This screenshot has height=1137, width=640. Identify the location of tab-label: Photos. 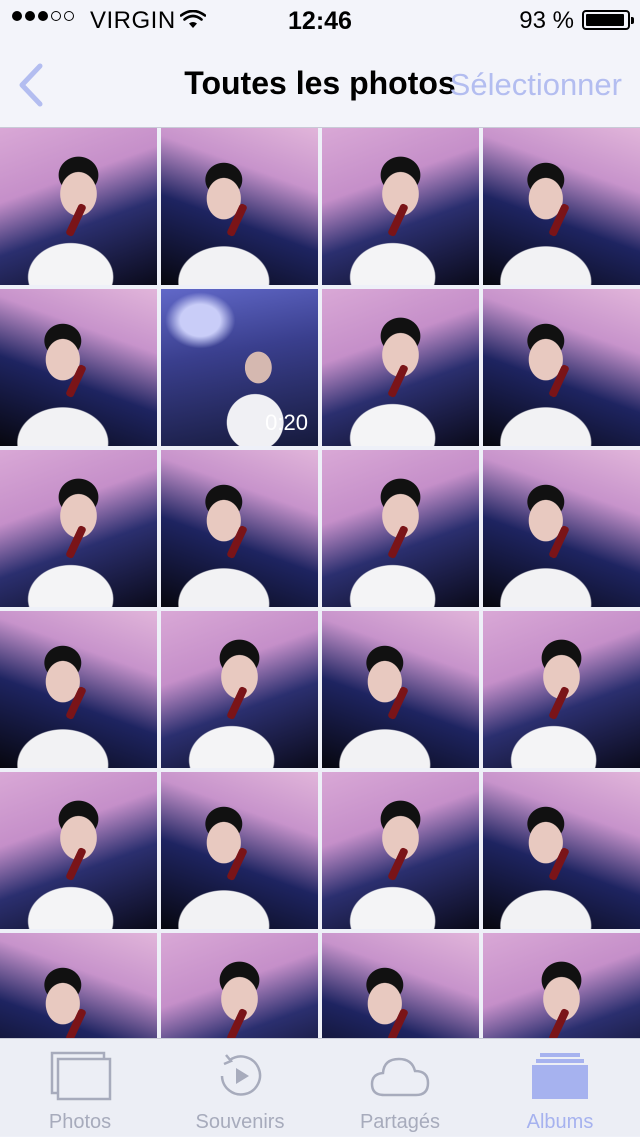
(80, 1122).